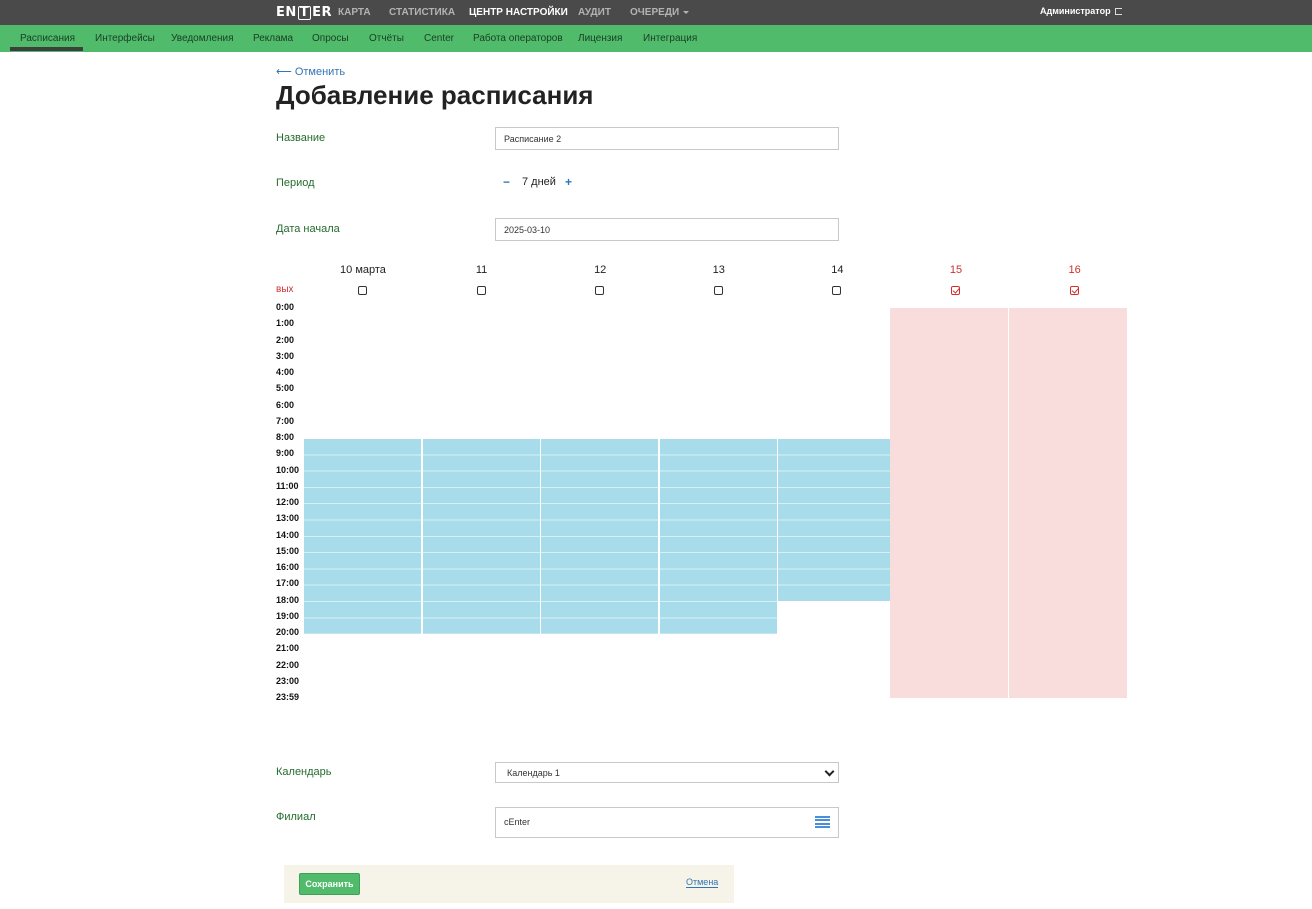 This screenshot has width=1312, height=909. Describe the element at coordinates (568, 182) in the screenshot. I see `period-increase-button: +` at that location.